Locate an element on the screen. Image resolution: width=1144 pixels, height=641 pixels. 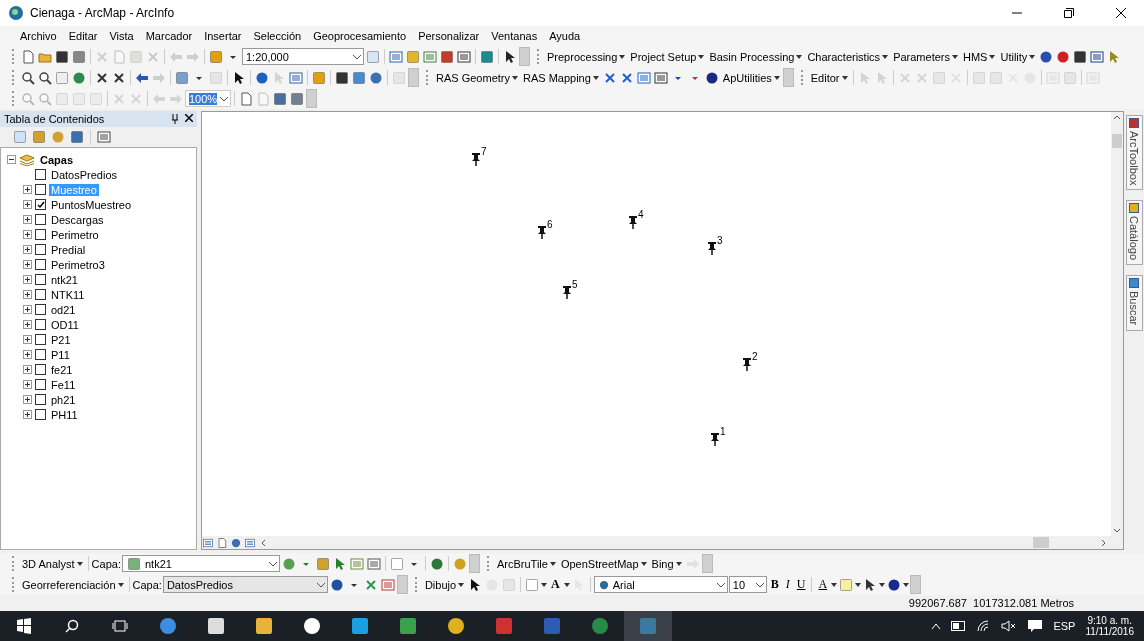
point-label: 7 is located at coordinates (484, 151).